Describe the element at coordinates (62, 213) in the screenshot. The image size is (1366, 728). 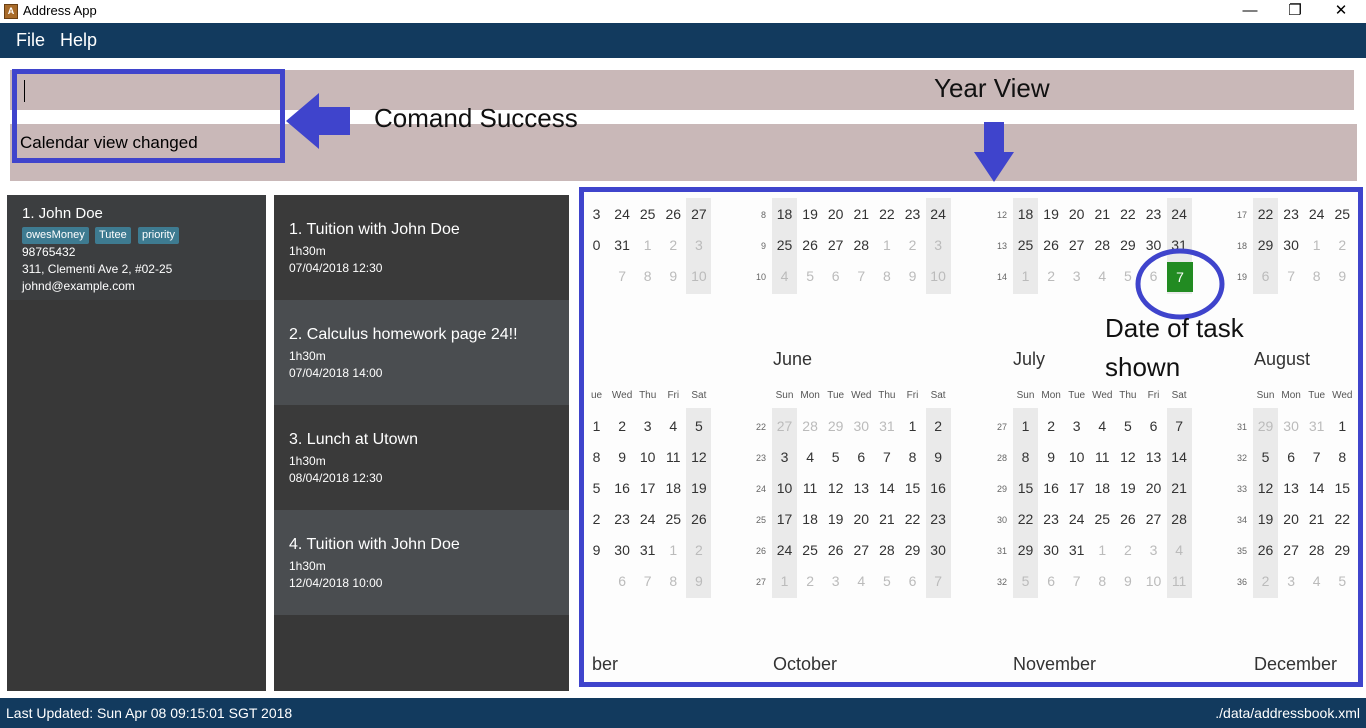
I see `person-name: 1. John Doe` at that location.